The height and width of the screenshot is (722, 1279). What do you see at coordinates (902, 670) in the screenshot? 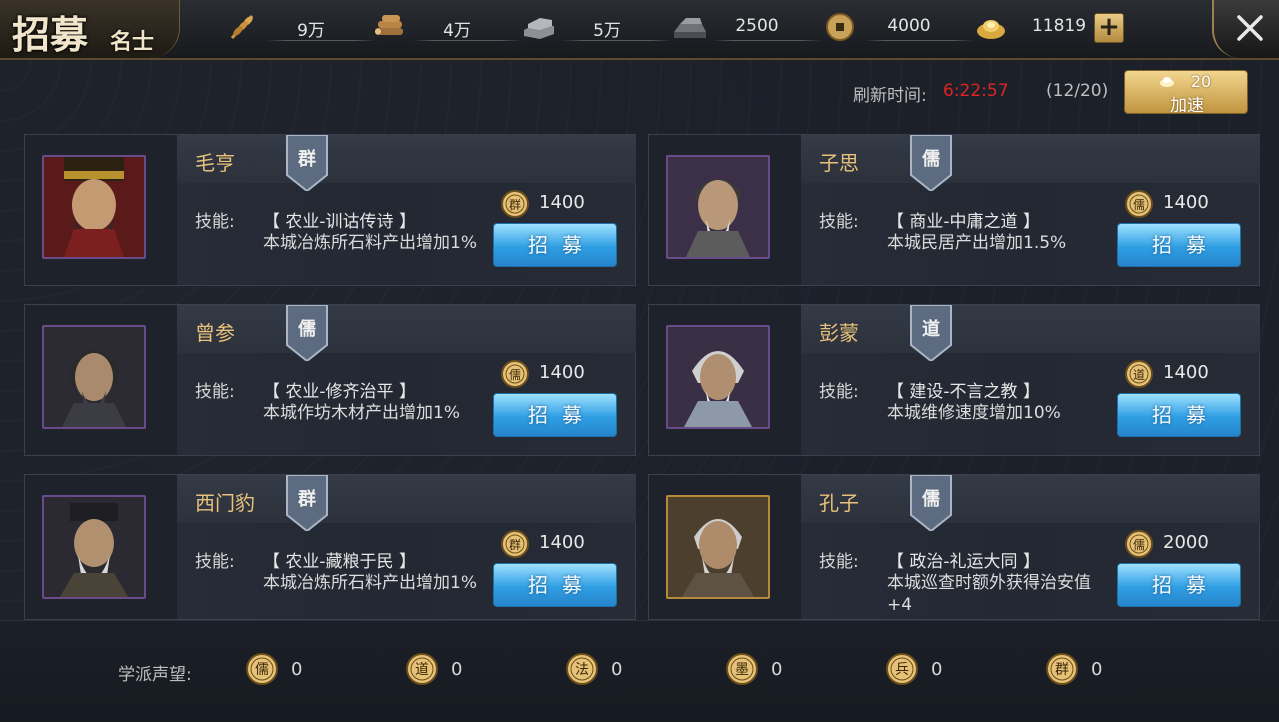
I see `svg-text: 兵` at bounding box center [902, 670].